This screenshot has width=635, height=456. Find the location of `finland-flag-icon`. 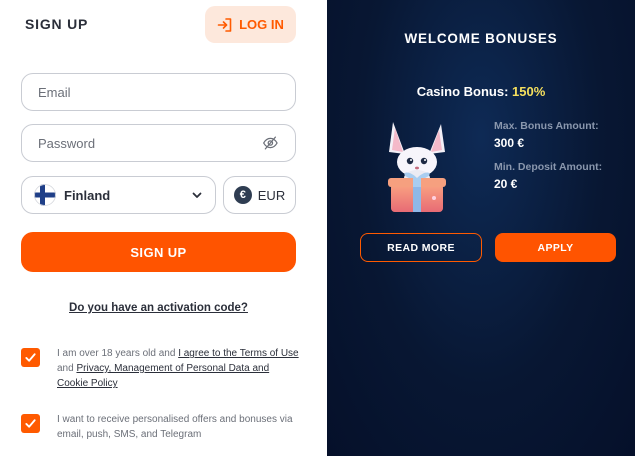

finland-flag-icon is located at coordinates (45, 195).